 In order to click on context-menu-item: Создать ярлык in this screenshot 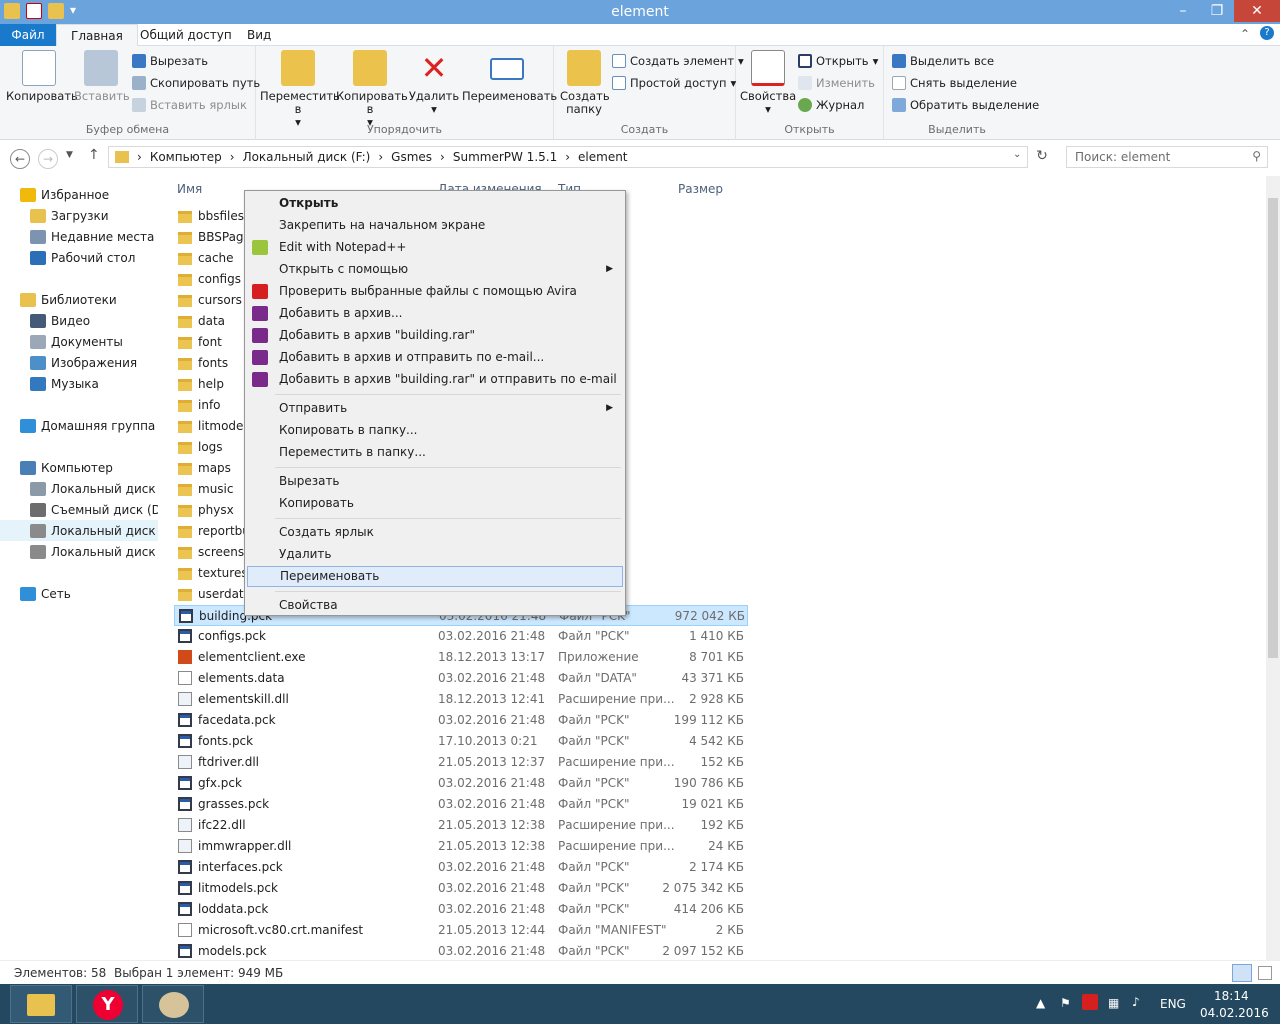, I will do `click(435, 532)`.